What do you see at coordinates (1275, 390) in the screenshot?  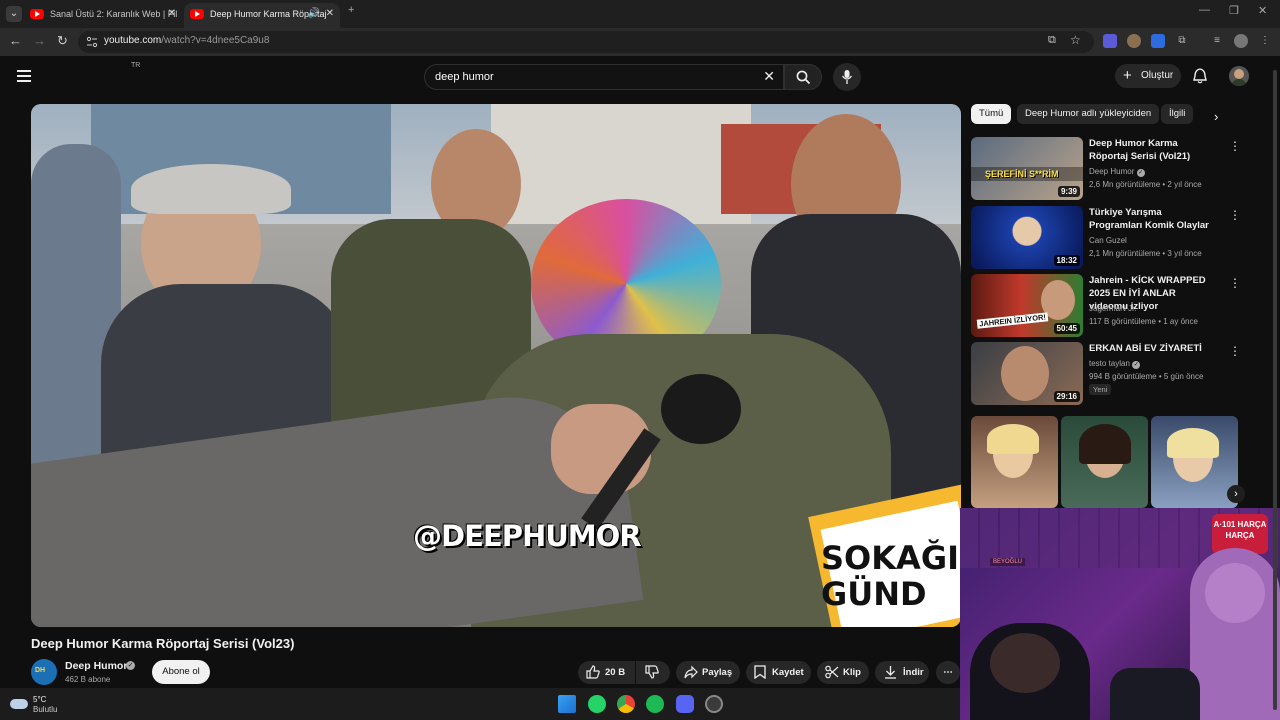 I see `page-scrollbar` at bounding box center [1275, 390].